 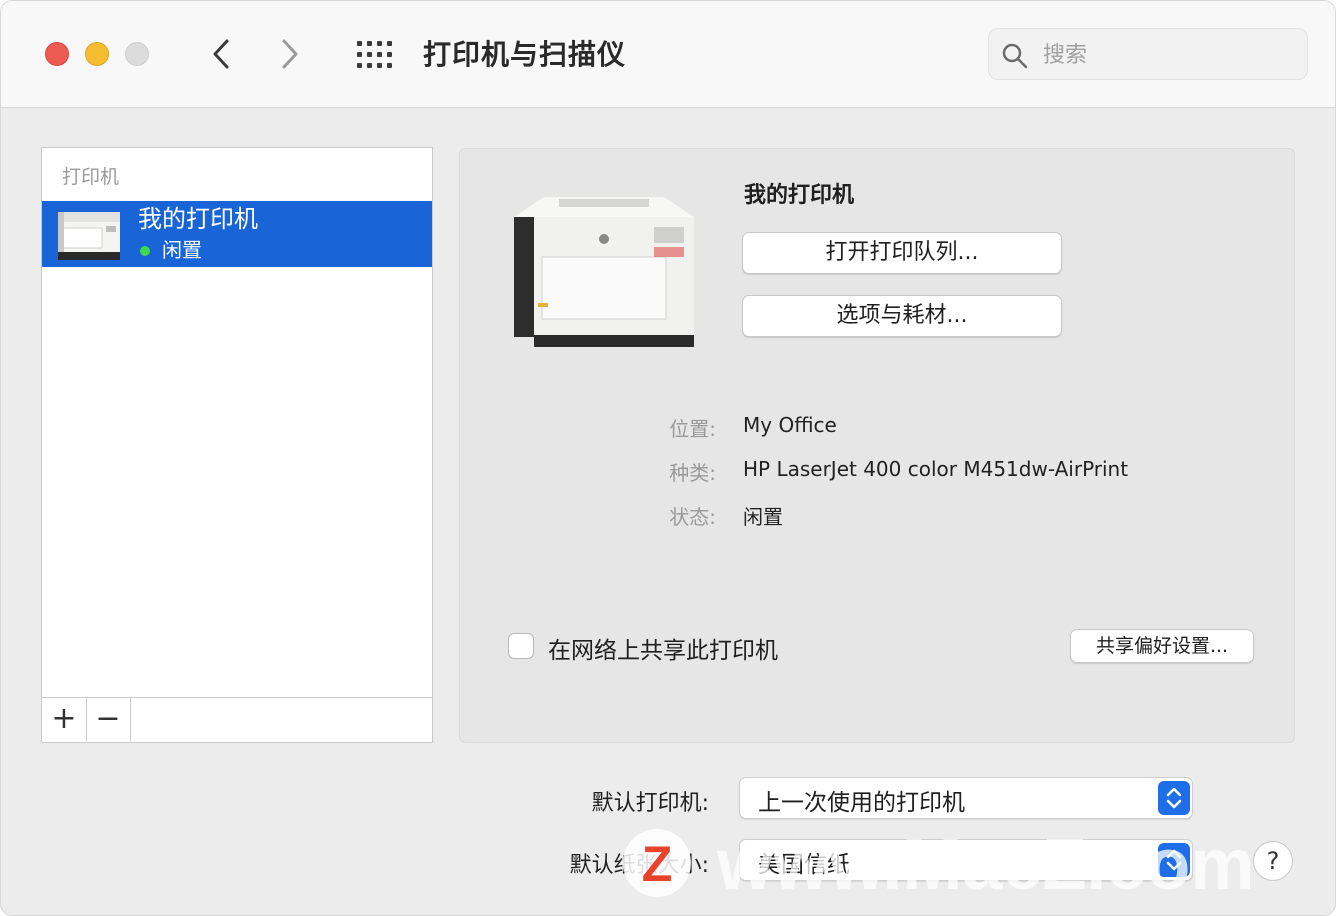 I want to click on printer-thumbnail-icon, so click(x=89, y=236).